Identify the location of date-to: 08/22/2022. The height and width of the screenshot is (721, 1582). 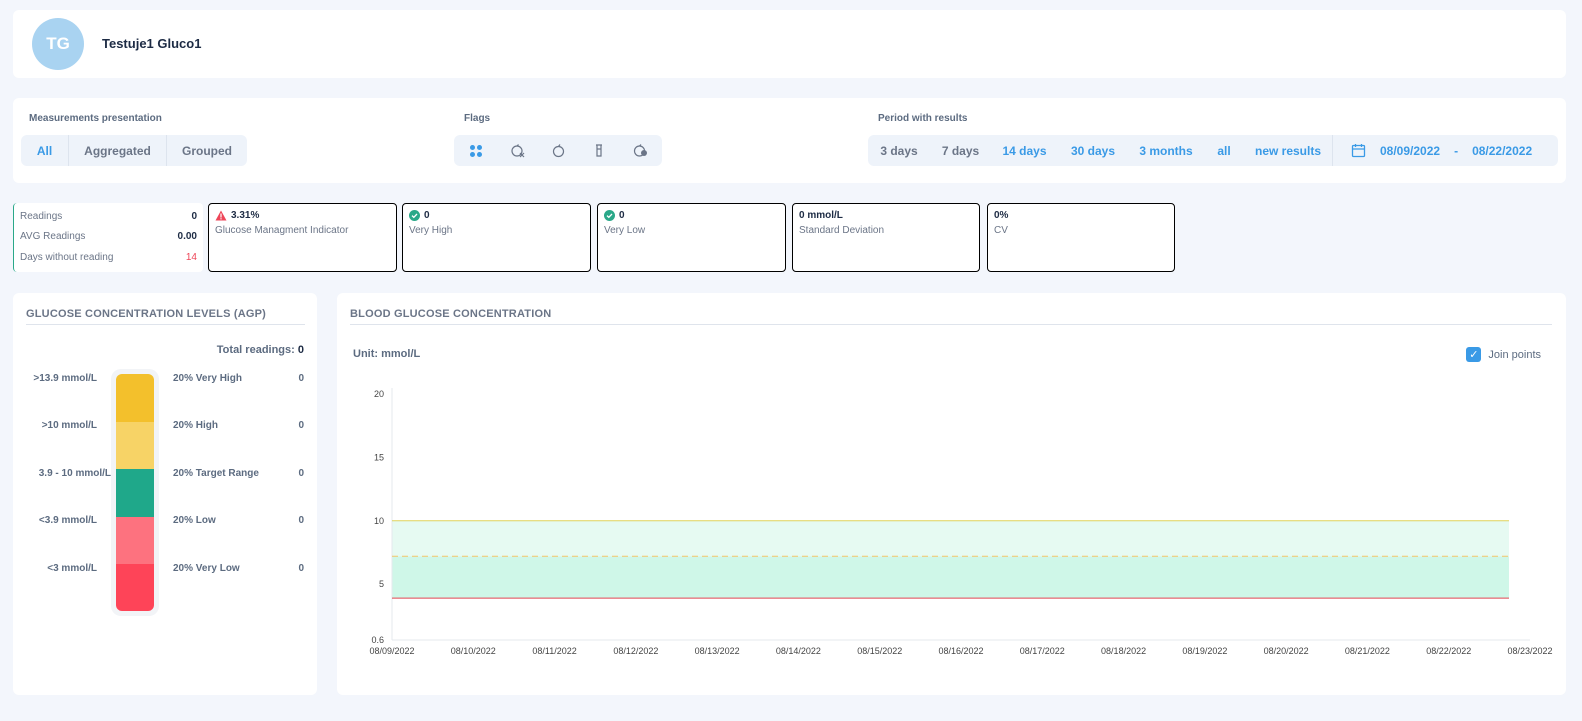
(1502, 151).